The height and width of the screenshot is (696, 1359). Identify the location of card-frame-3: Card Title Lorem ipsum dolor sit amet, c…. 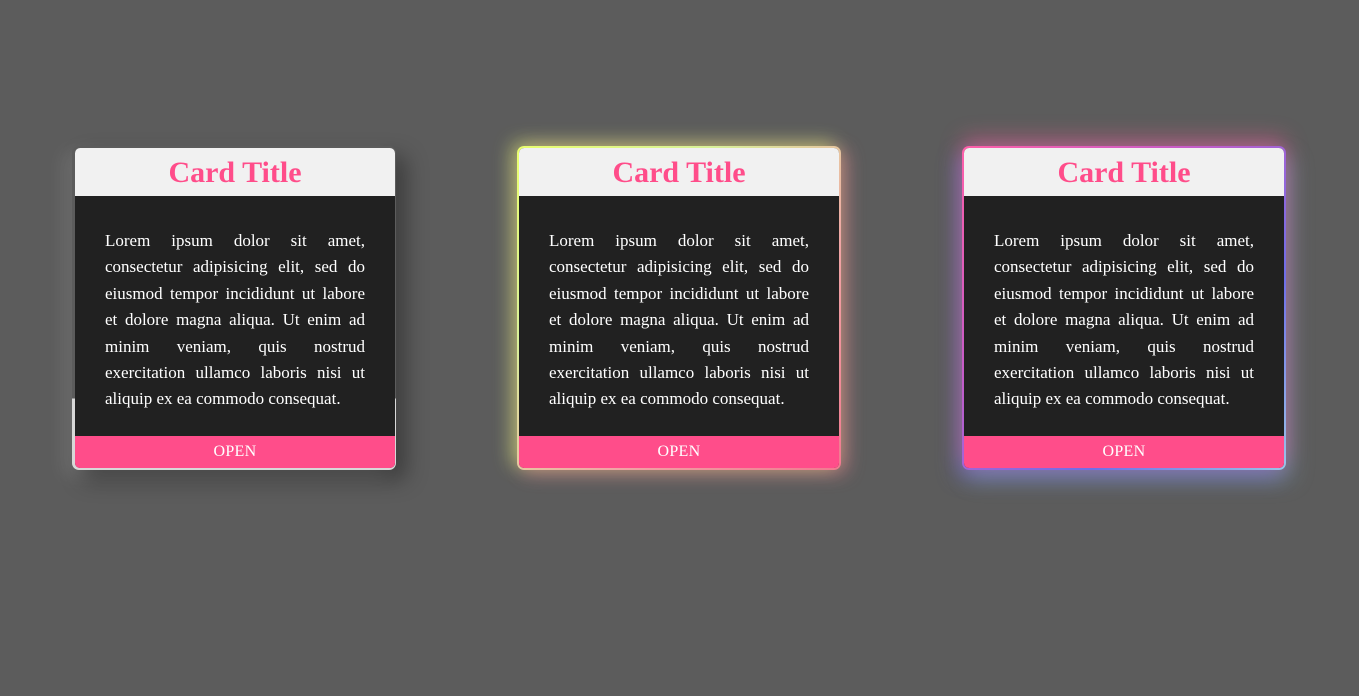
(1124, 308).